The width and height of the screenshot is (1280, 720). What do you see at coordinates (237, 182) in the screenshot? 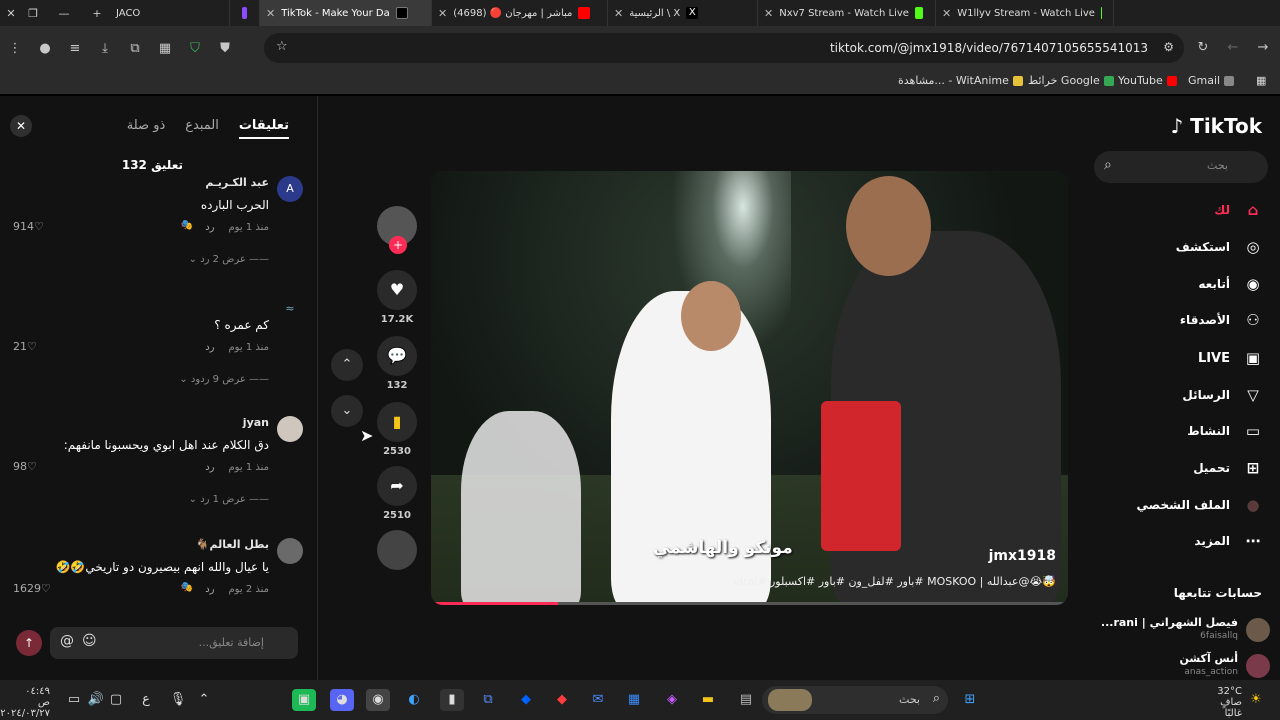
I see `comment-username: عبد الكـريـم` at bounding box center [237, 182].